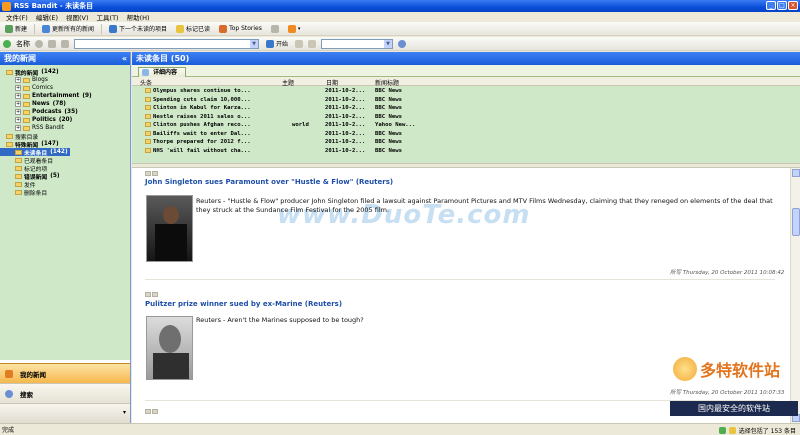 This screenshot has width=800, height=435. I want to click on col-subject: 主题, so click(288, 82).